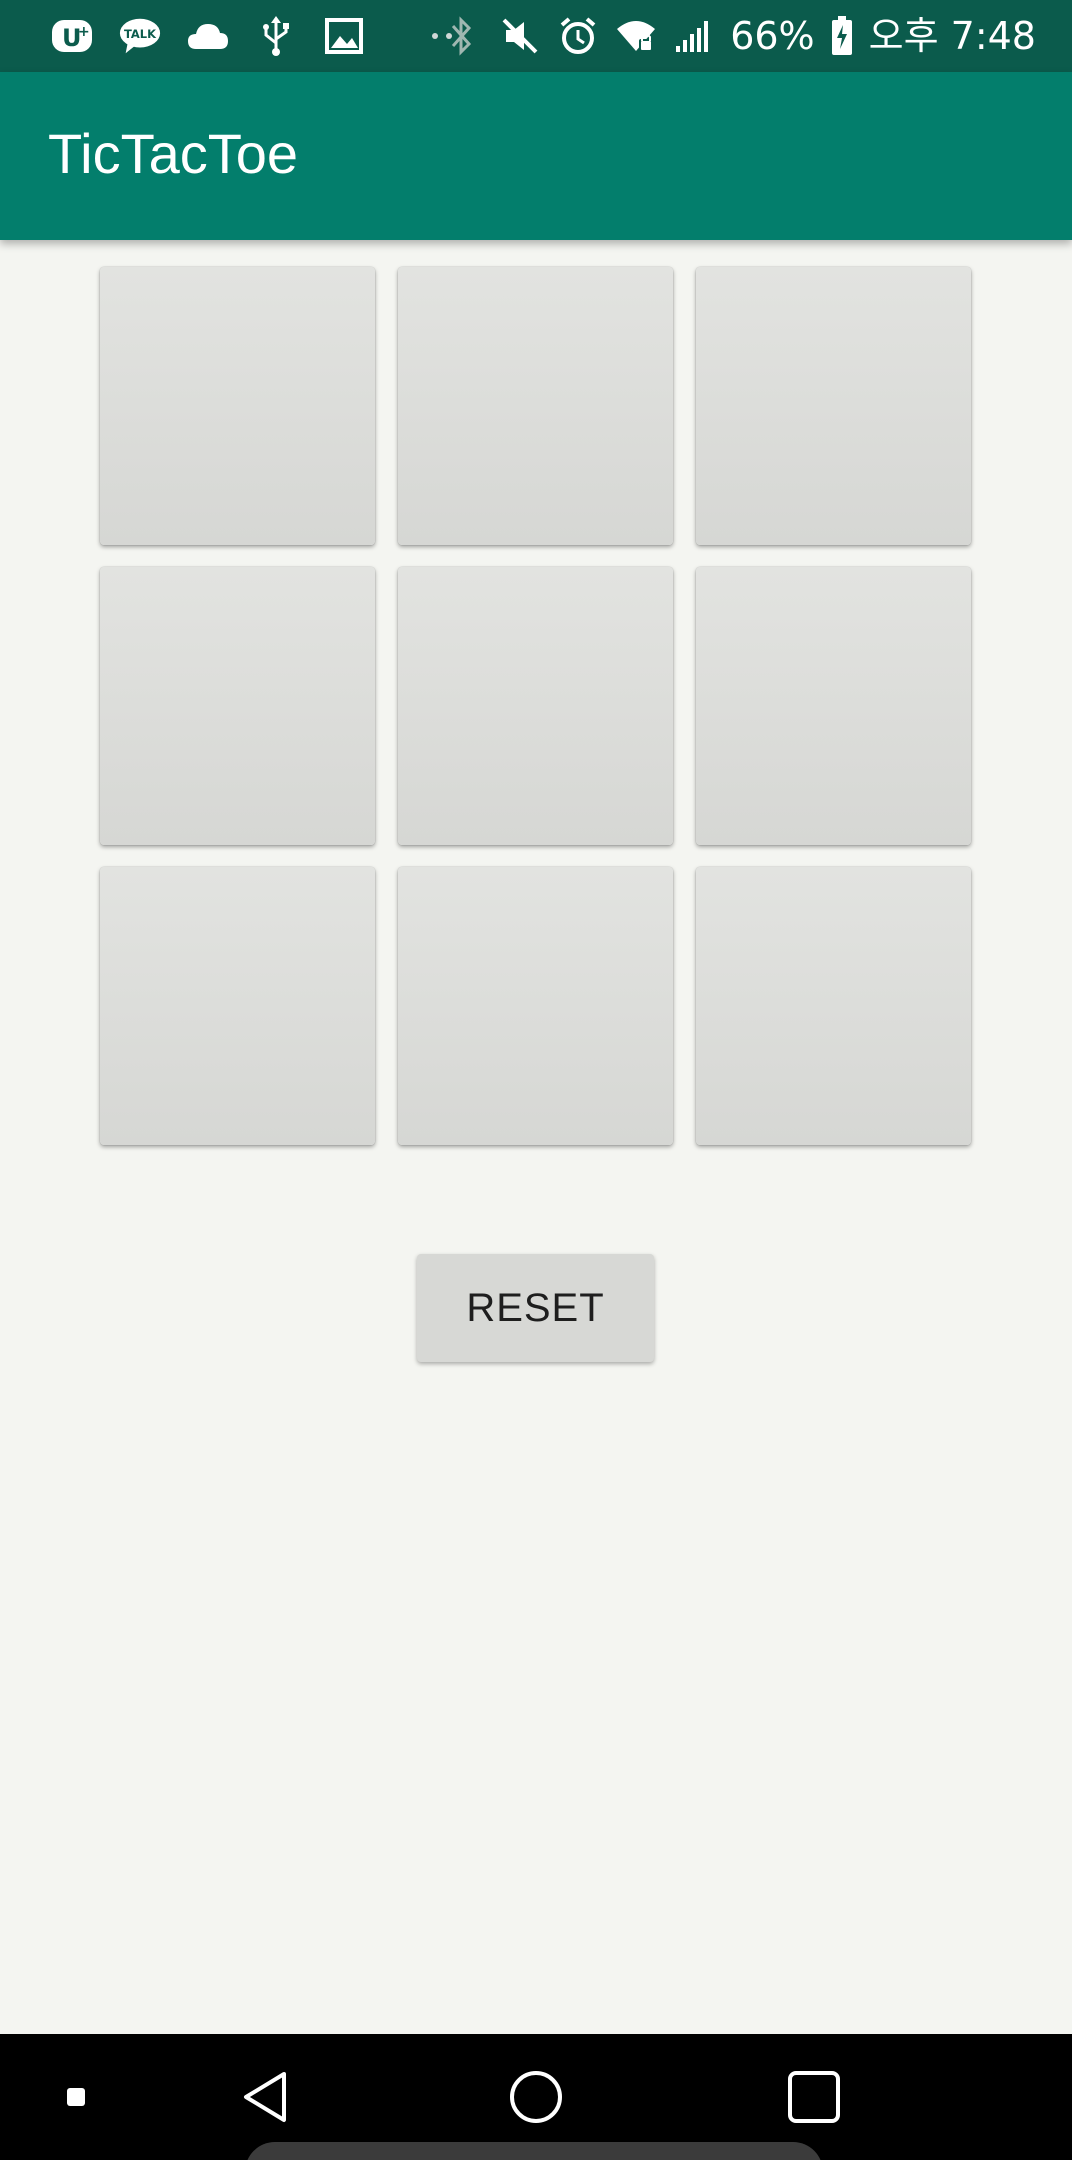 The width and height of the screenshot is (1072, 2160). Describe the element at coordinates (772, 36) in the screenshot. I see `battery-percent: 66%` at that location.